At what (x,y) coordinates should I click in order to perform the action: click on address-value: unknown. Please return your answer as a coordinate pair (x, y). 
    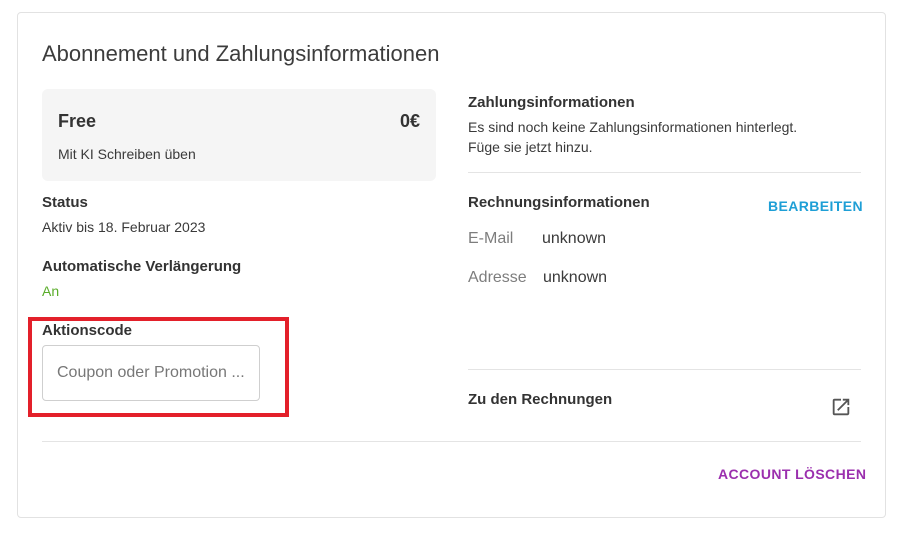
    Looking at the image, I should click on (575, 277).